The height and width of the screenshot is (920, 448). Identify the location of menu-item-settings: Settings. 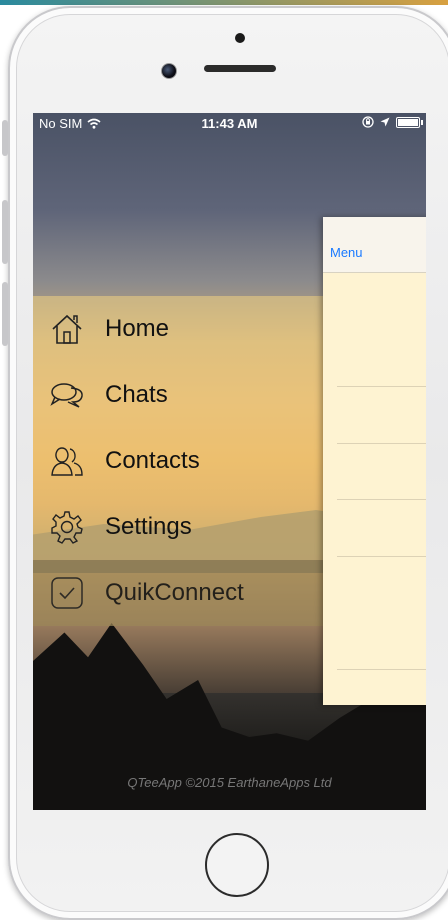
(183, 527).